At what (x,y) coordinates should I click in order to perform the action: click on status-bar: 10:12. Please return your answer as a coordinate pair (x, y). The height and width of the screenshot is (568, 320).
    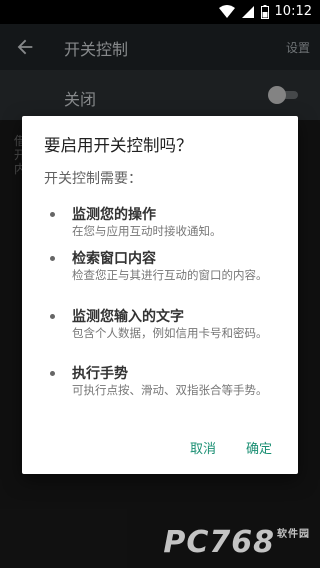
    Looking at the image, I should click on (160, 12).